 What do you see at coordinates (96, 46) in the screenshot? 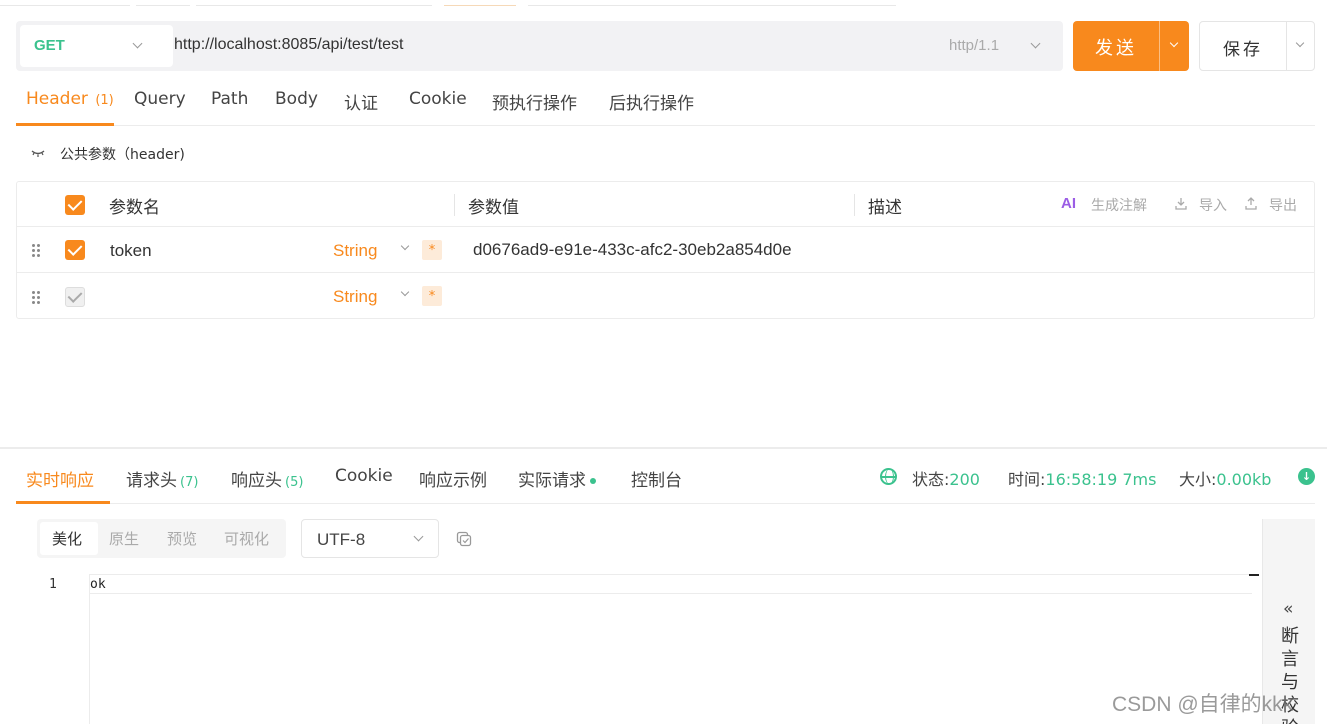
I see `method-select: GET` at bounding box center [96, 46].